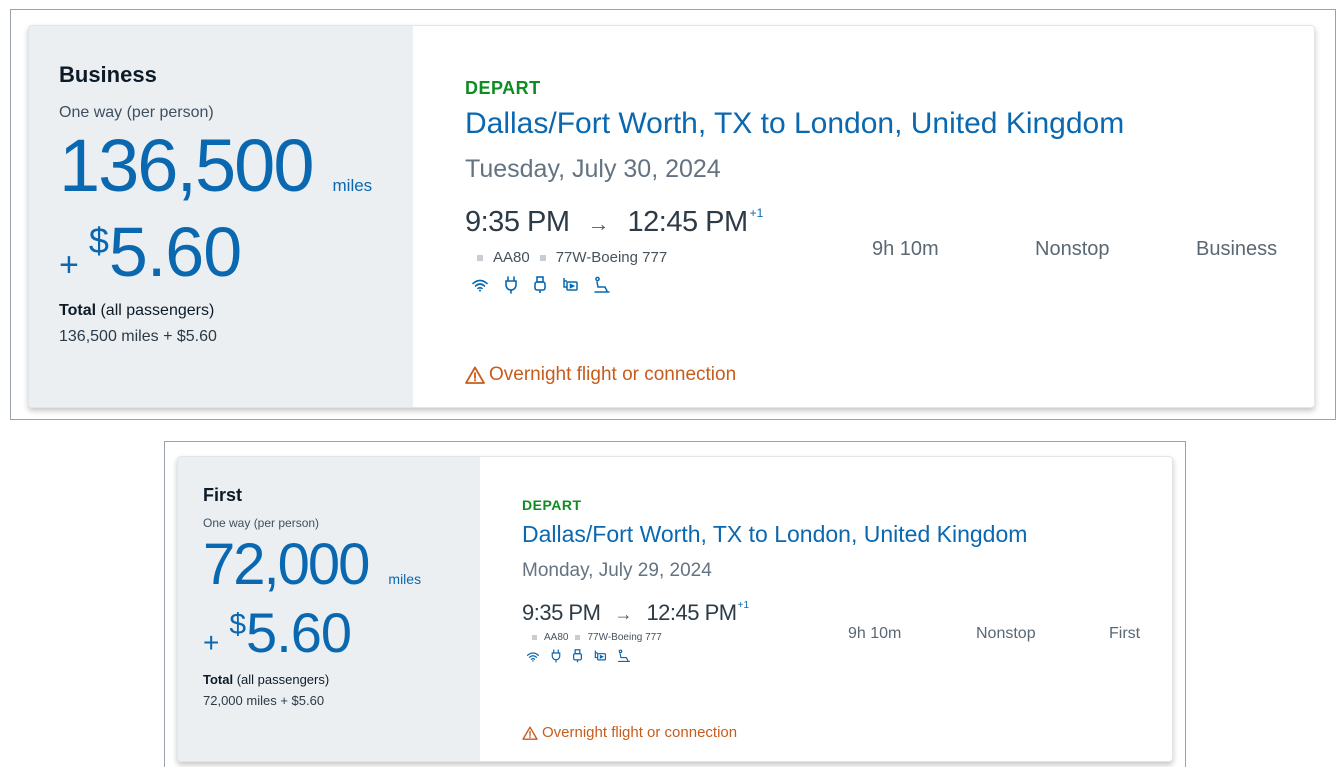  What do you see at coordinates (223, 495) in the screenshot?
I see `cabin-title: First` at bounding box center [223, 495].